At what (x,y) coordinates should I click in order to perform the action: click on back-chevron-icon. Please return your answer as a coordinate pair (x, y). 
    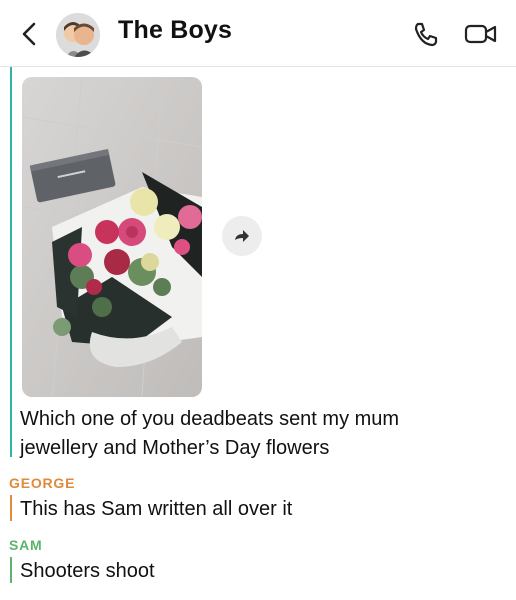
    Looking at the image, I should click on (30, 34).